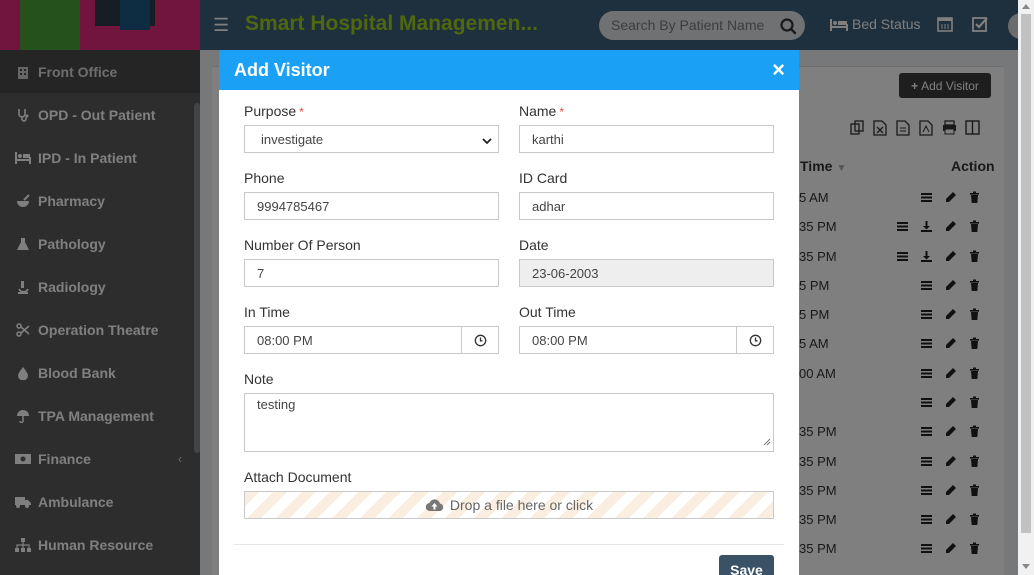  Describe the element at coordinates (767, 441) in the screenshot. I see `resize-grip-icon` at that location.